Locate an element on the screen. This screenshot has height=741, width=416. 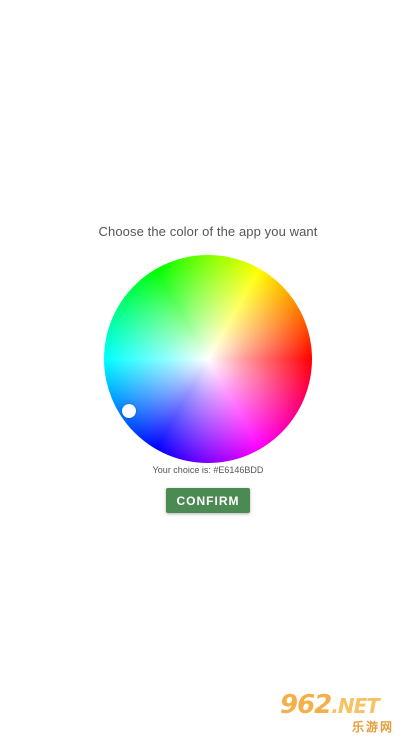
selected-color-text: Your choice is: #E6146BDD is located at coordinates (208, 470).